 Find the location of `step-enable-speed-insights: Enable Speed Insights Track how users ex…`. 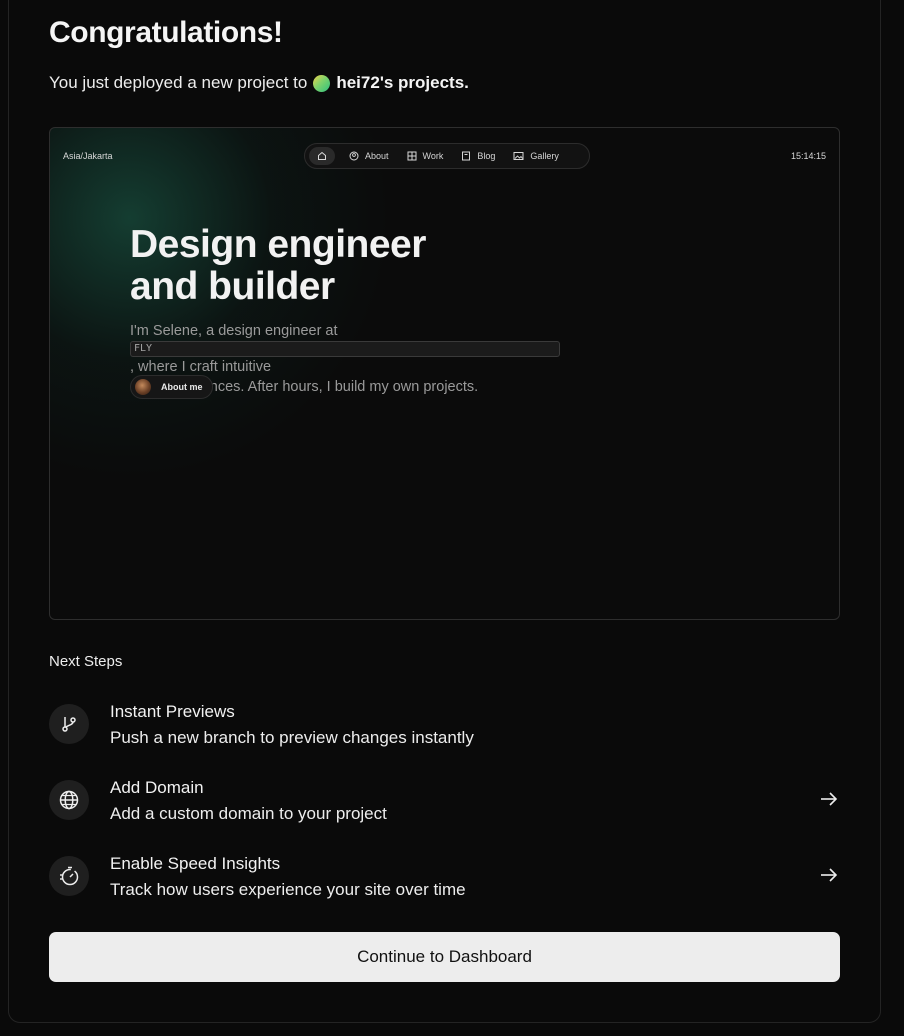

step-enable-speed-insights: Enable Speed Insights Track how users ex… is located at coordinates (444, 876).